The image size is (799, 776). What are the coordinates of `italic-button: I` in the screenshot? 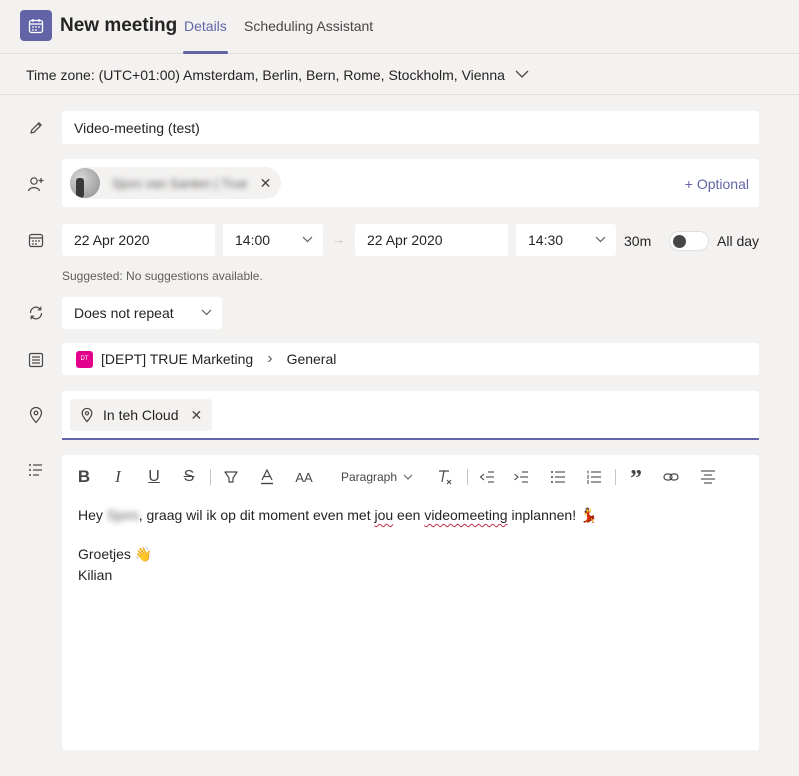 It's located at (118, 477).